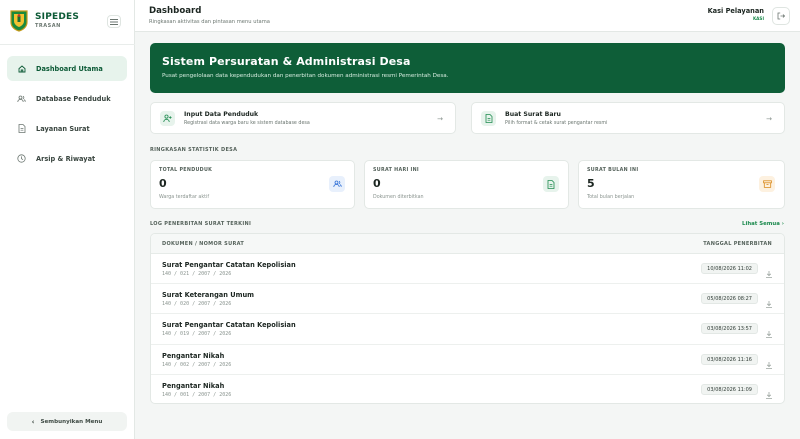 The width and height of the screenshot is (800, 439). I want to click on stat-card-surat-hari-ini: SURAT HARI INI 0 Dokumen diterbitkan, so click(466, 184).